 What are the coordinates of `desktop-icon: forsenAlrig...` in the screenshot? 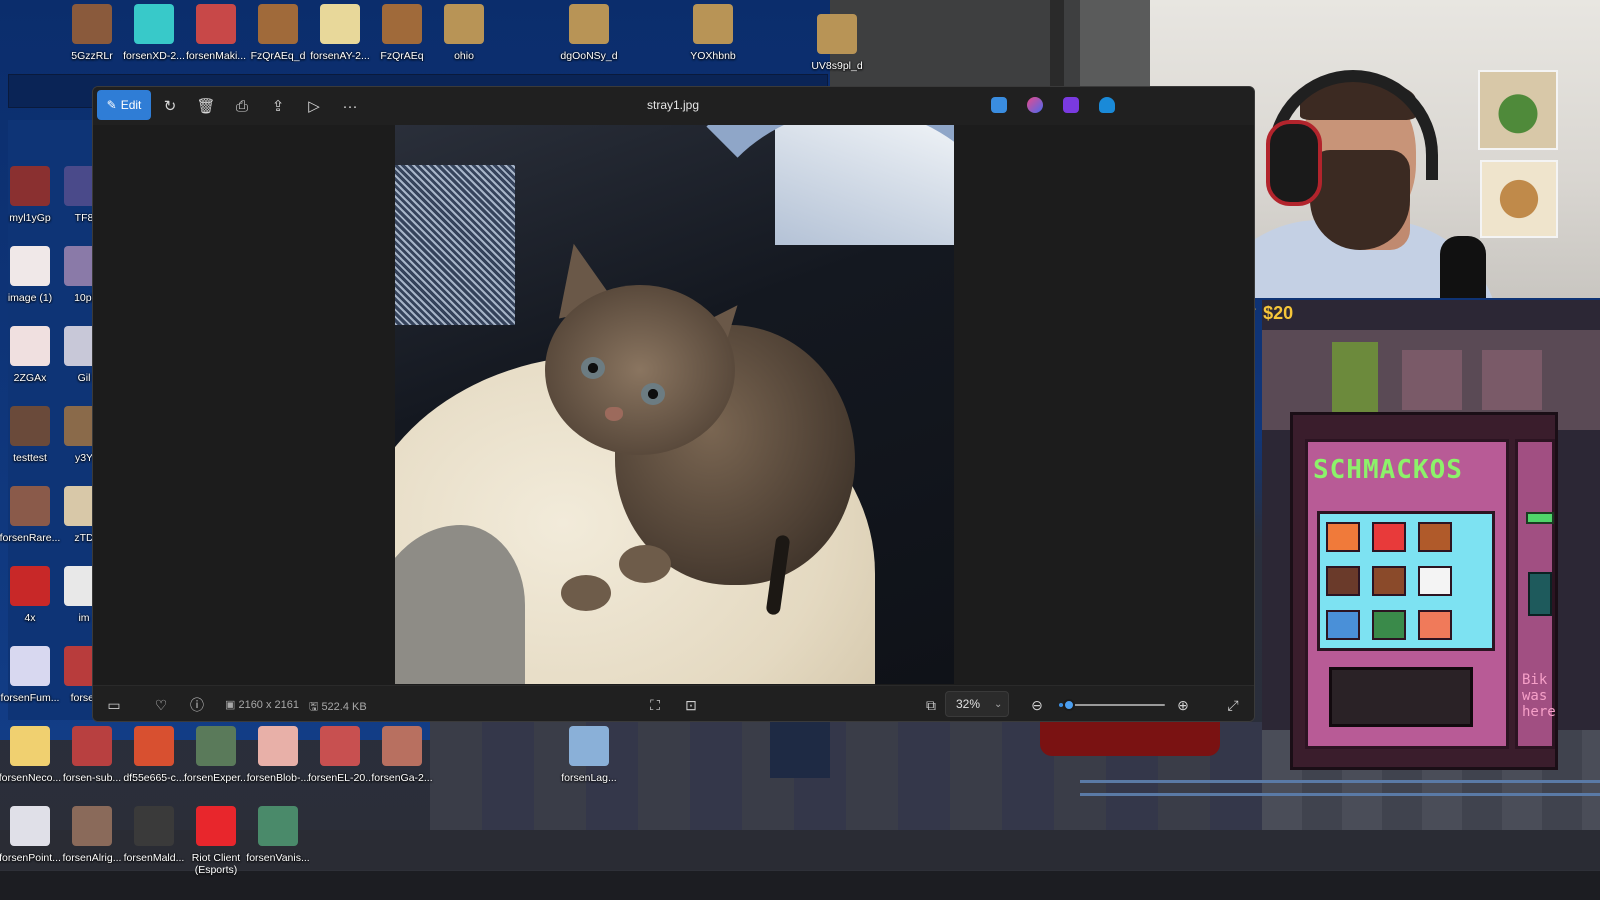 It's located at (92, 835).